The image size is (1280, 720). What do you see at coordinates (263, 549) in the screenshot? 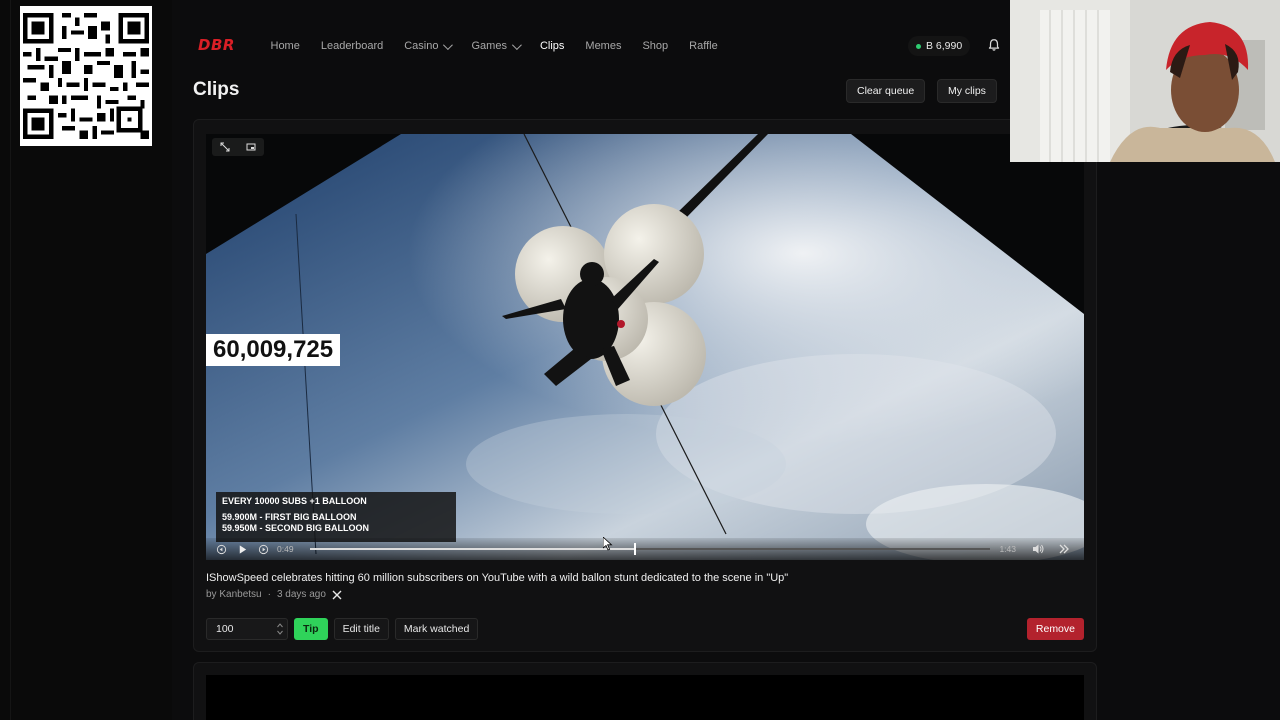
I see `forward-icon` at bounding box center [263, 549].